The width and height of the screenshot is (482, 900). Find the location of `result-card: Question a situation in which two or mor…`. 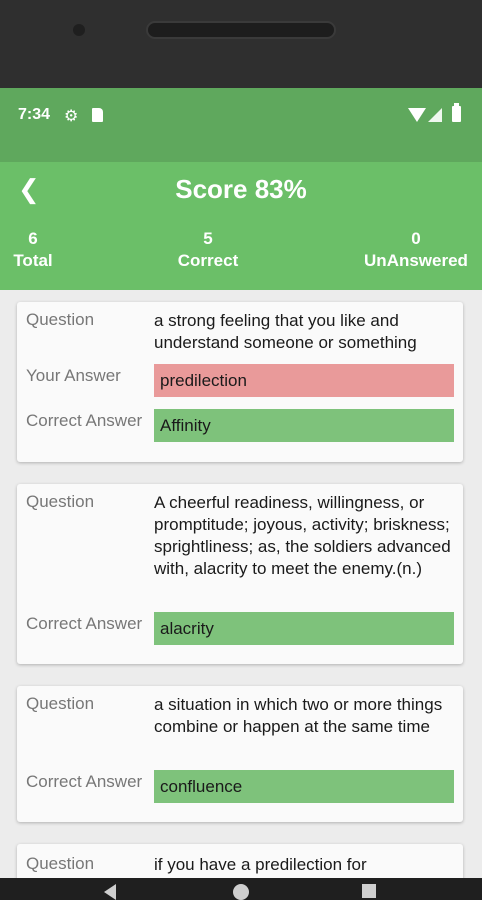

result-card: Question a situation in which two or mor… is located at coordinates (240, 754).